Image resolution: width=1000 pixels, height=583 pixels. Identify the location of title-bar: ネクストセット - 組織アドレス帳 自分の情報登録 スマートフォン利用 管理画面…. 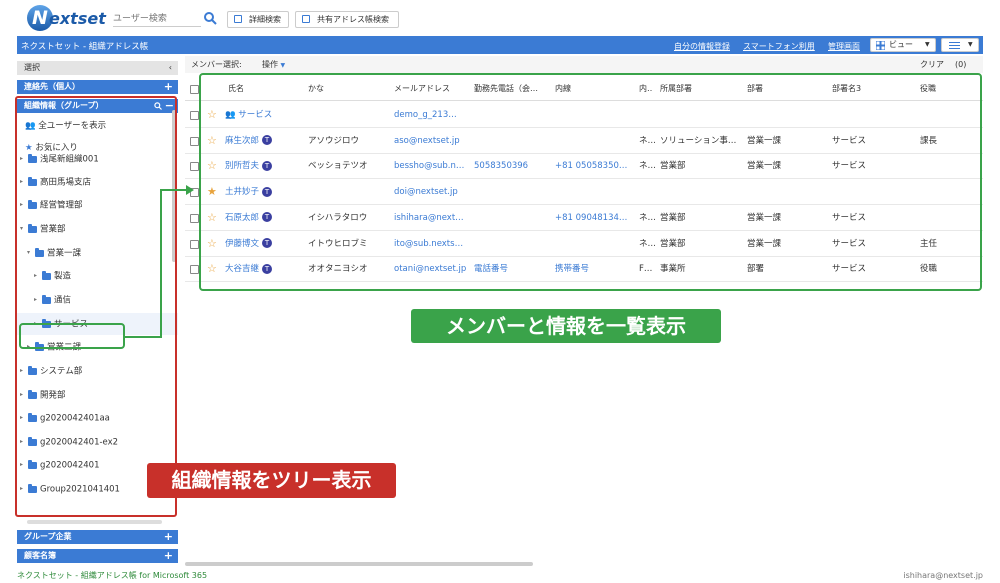
(500, 45).